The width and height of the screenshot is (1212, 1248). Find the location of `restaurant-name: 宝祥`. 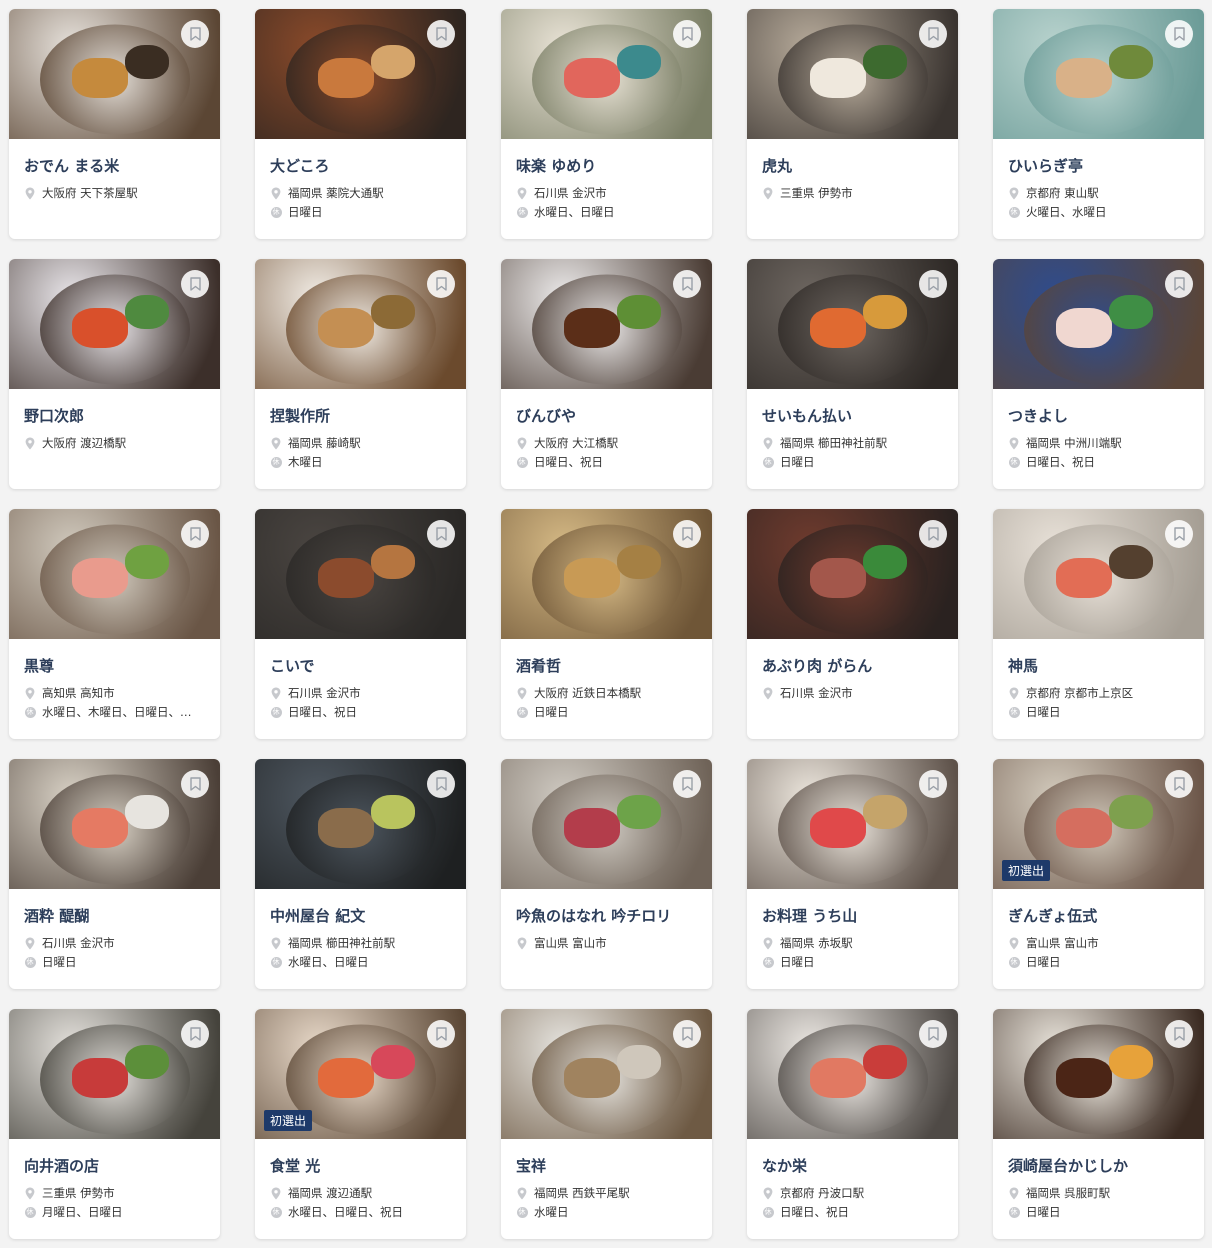

restaurant-name: 宝祥 is located at coordinates (607, 1165).